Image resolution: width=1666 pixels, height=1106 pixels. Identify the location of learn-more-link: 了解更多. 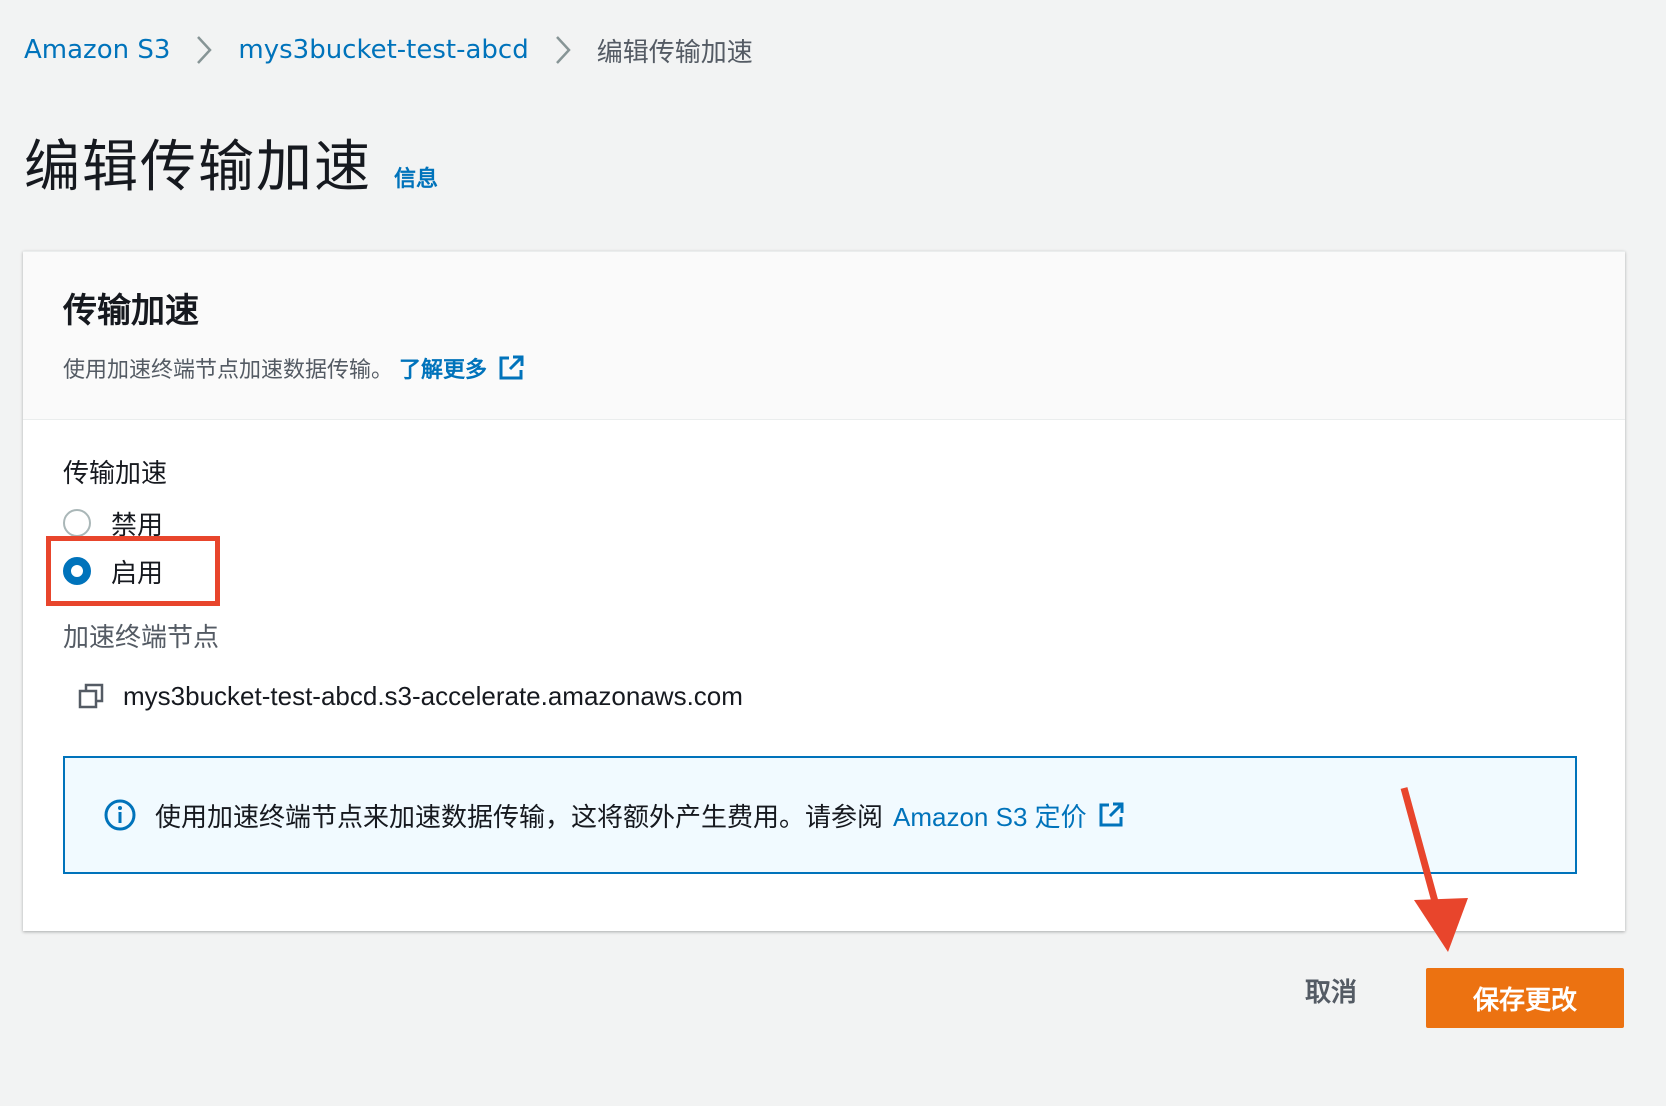
(462, 368).